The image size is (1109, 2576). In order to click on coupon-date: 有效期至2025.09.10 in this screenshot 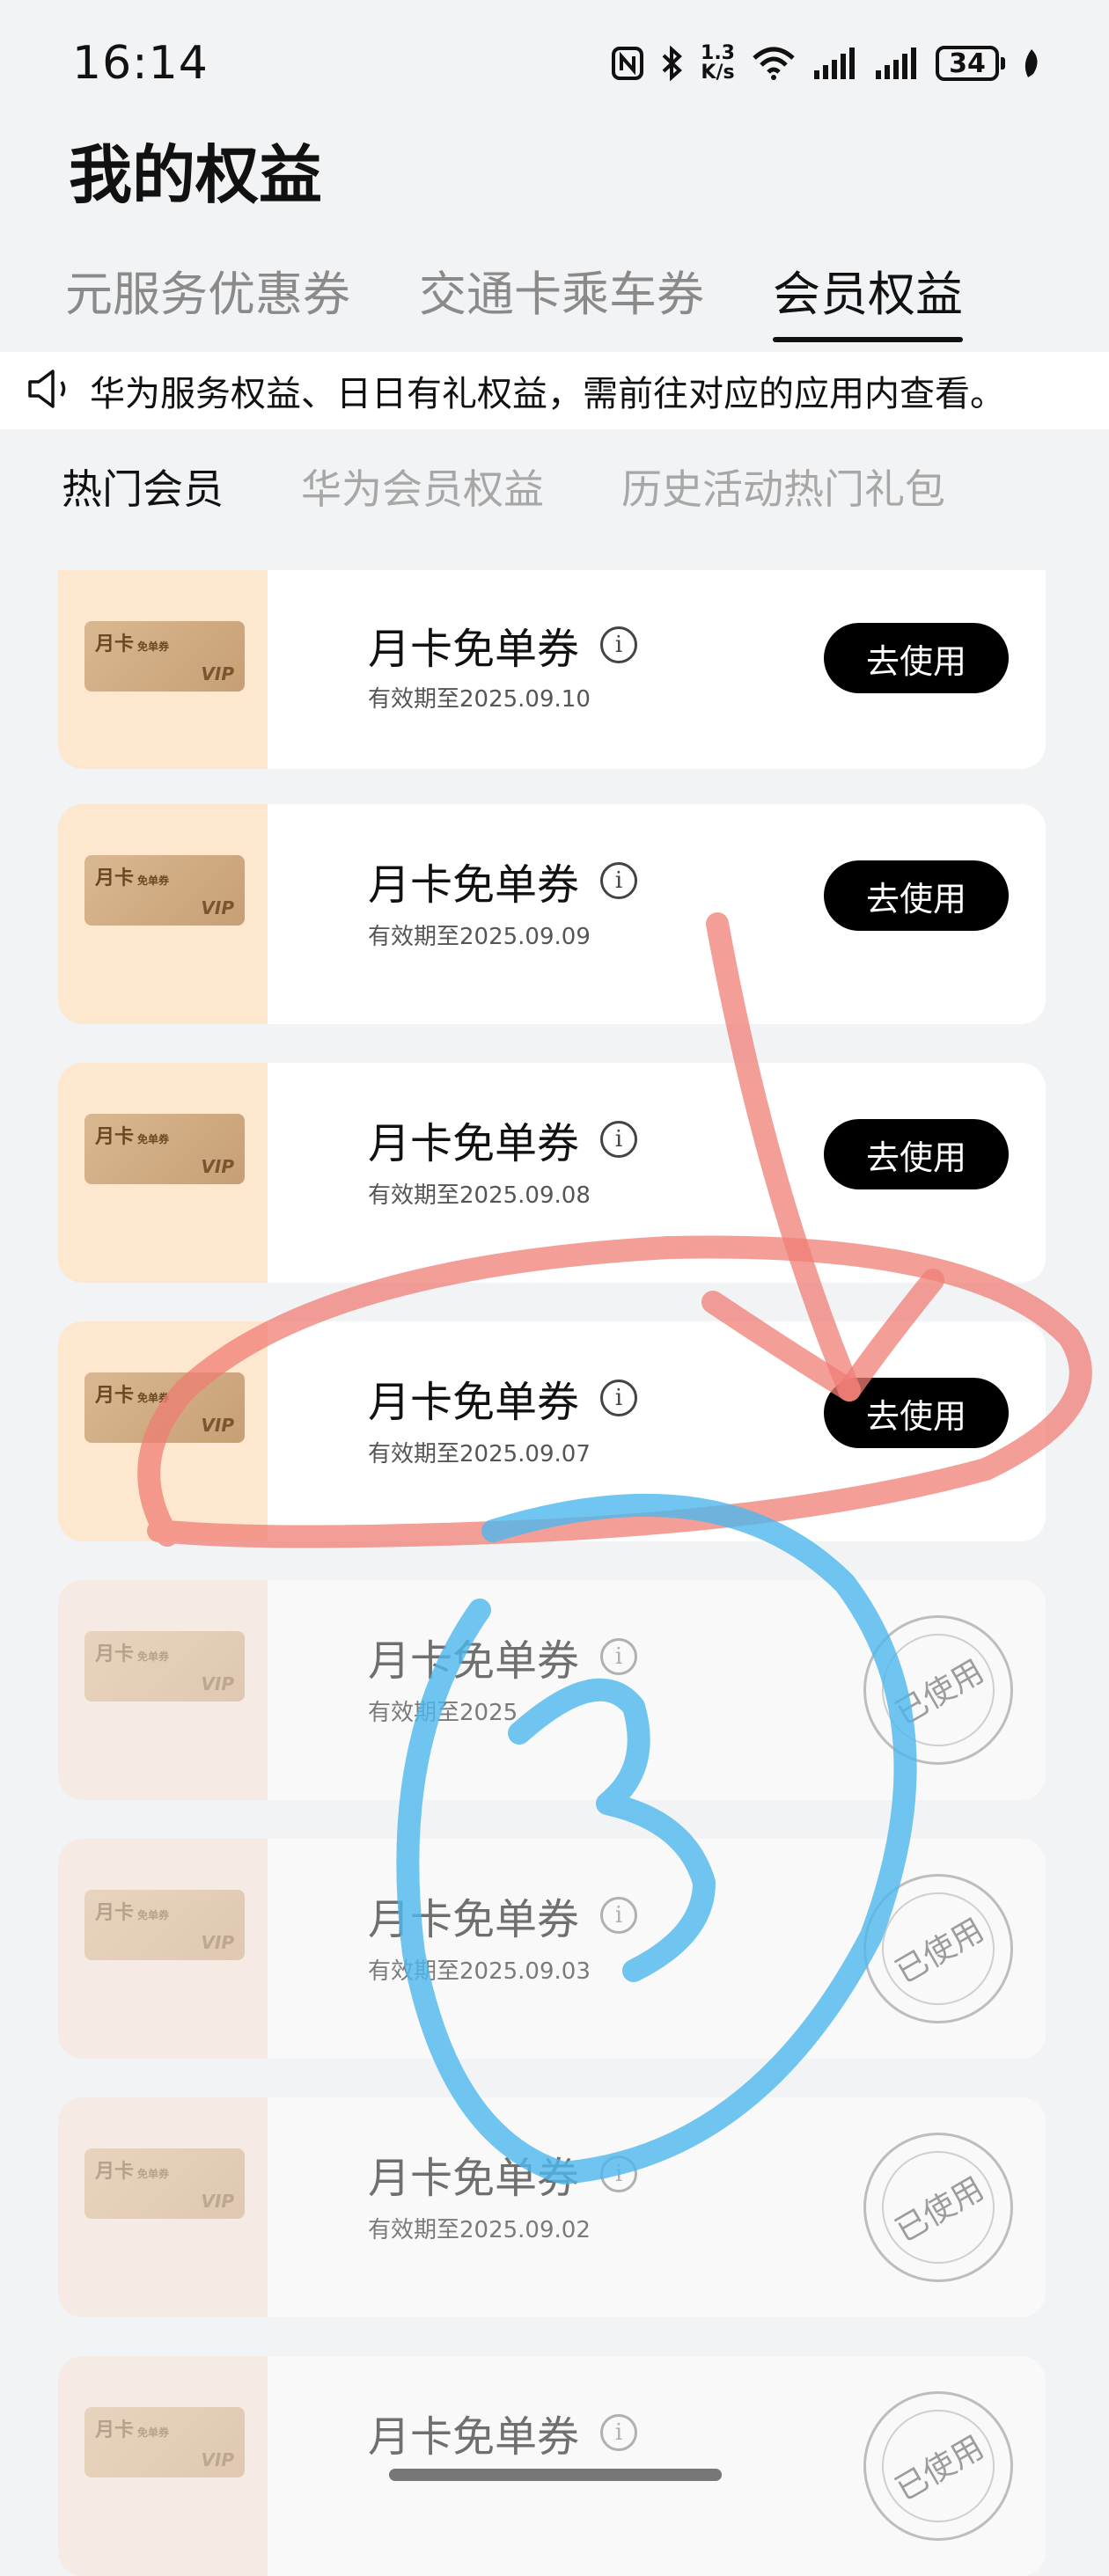, I will do `click(479, 699)`.